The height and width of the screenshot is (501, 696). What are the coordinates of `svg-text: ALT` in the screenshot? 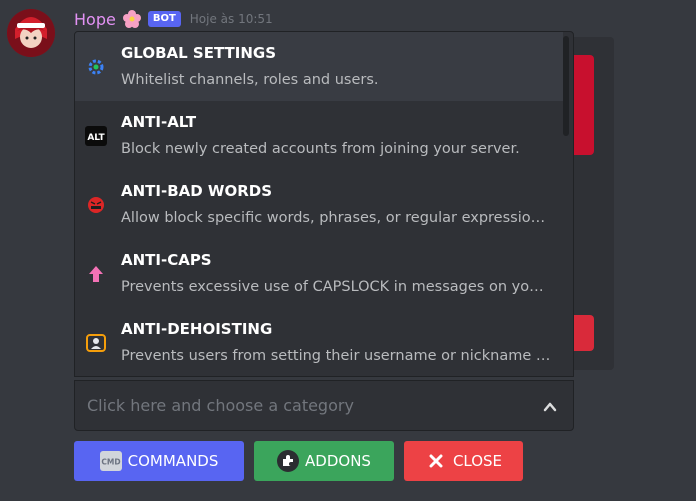 It's located at (96, 138).